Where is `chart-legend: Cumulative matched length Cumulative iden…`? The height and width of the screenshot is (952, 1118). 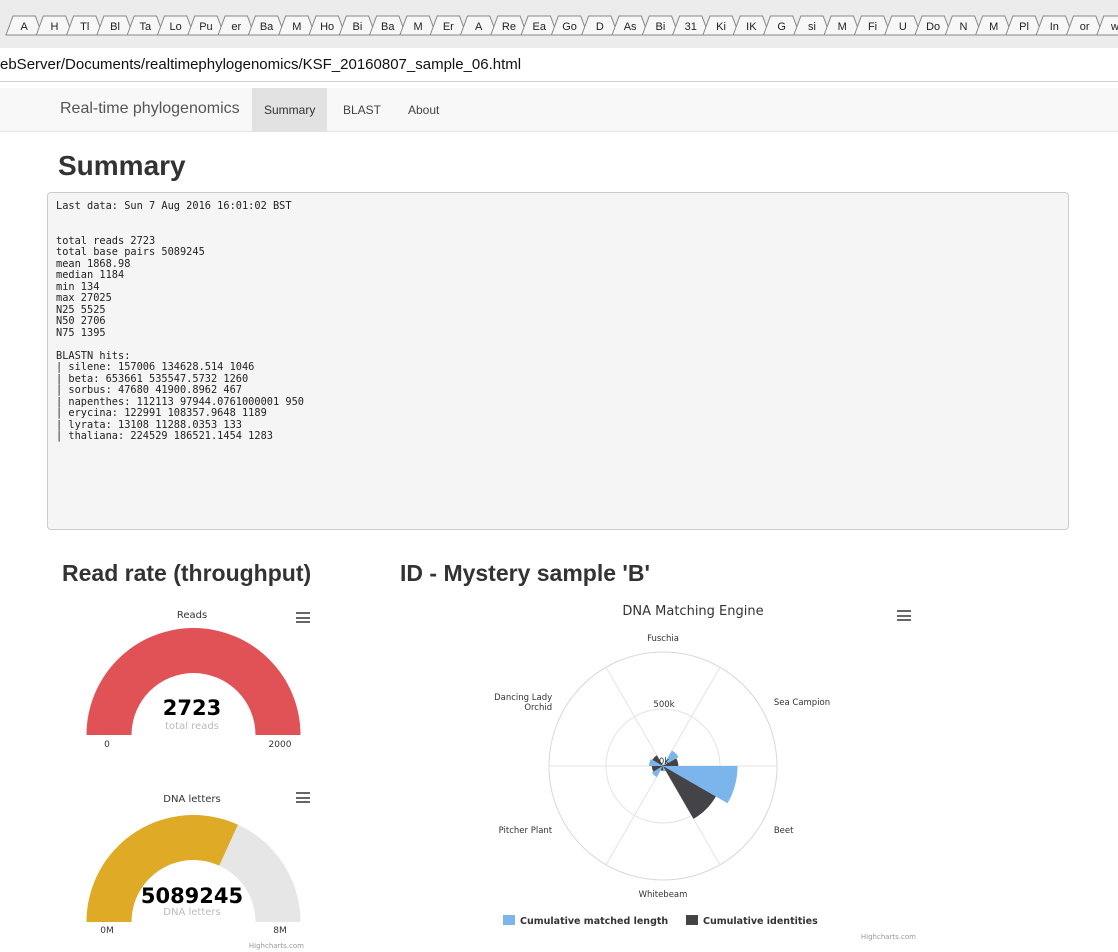
chart-legend: Cumulative matched length Cumulative iden… is located at coordinates (660, 921).